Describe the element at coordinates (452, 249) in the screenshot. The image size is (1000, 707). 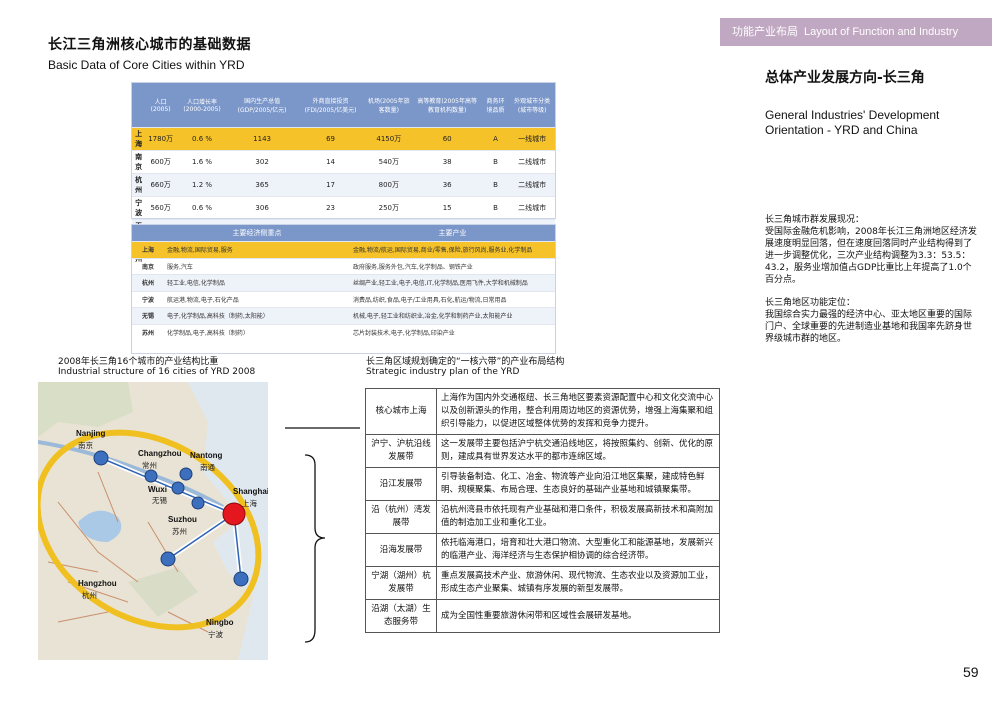
I see `table2-cell: 金融,物流/航运,国际贸易,商业/零售,保险,旅行风尚,服务业,化学制品` at that location.